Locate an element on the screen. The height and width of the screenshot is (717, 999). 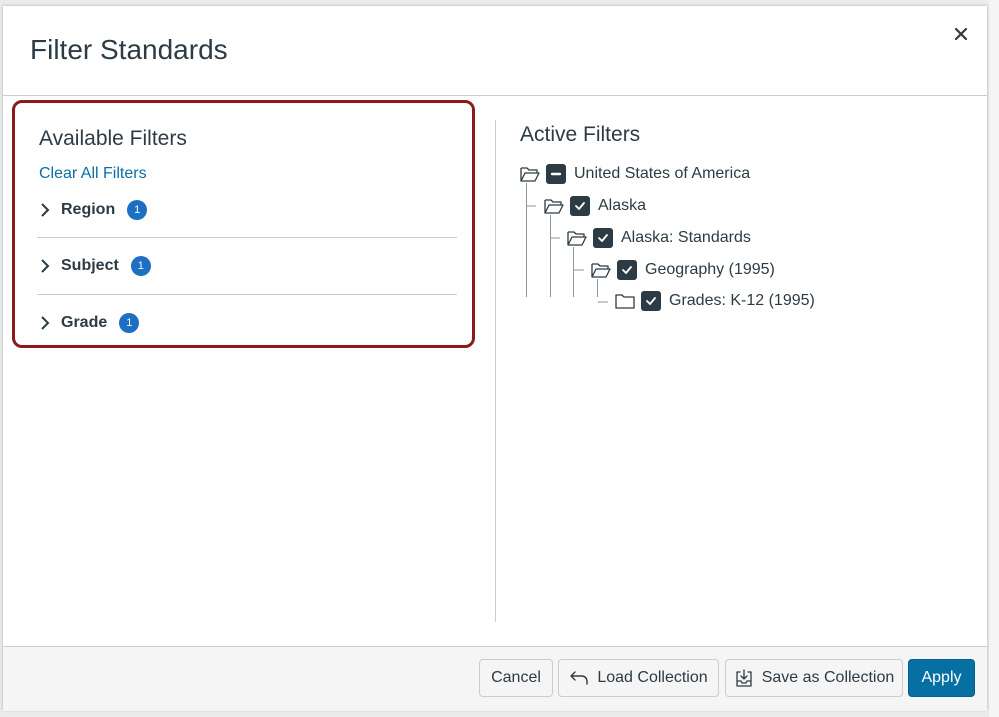
alaska-standards-checkbox is located at coordinates (603, 238).